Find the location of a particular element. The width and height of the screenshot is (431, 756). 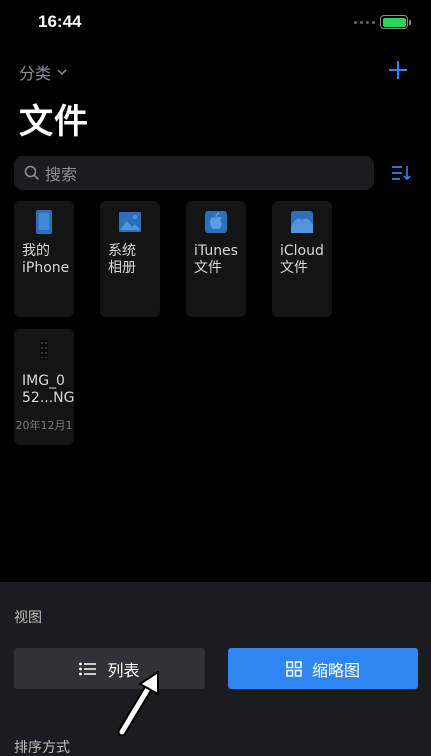

file-label: 我的 iPhone is located at coordinates (46, 259).